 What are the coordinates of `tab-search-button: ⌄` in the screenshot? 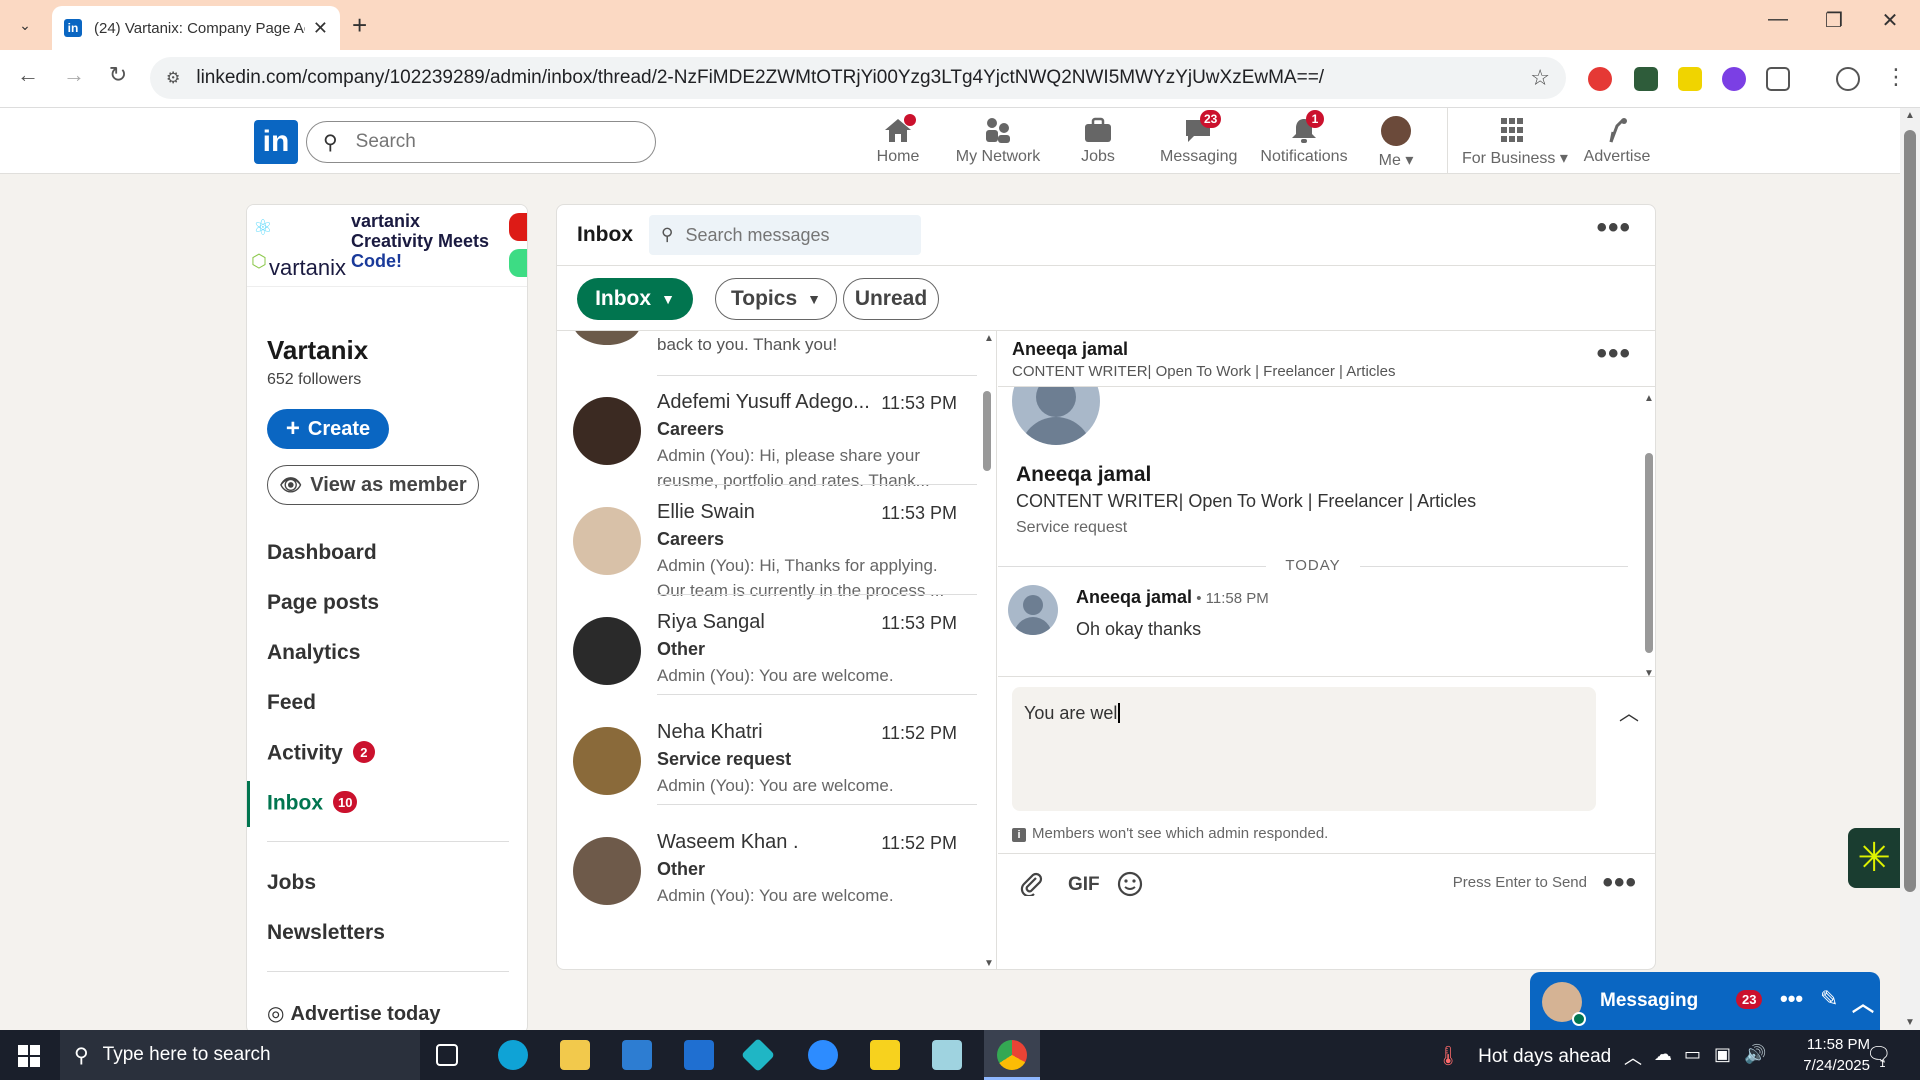 It's located at (25, 25).